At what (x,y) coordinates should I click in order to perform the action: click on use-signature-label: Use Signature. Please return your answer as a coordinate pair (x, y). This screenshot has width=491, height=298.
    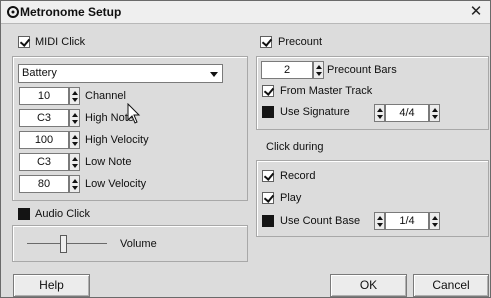
    Looking at the image, I should click on (315, 112).